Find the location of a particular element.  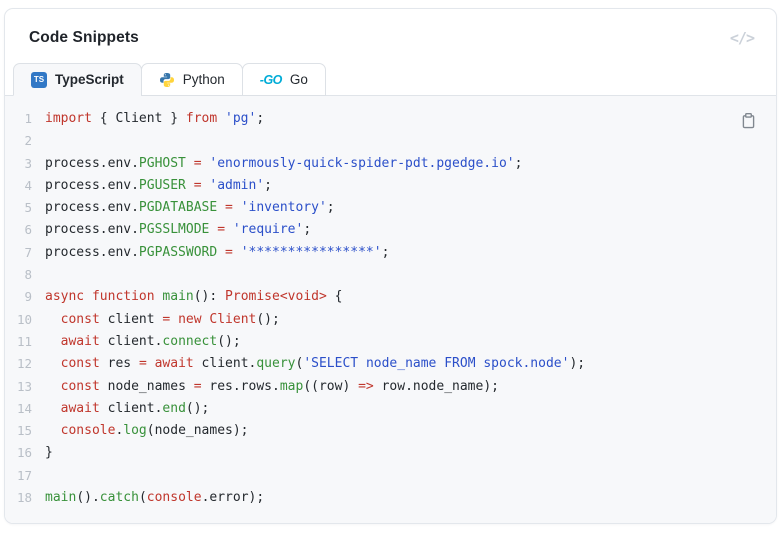

code-line: 8 is located at coordinates (390, 275).